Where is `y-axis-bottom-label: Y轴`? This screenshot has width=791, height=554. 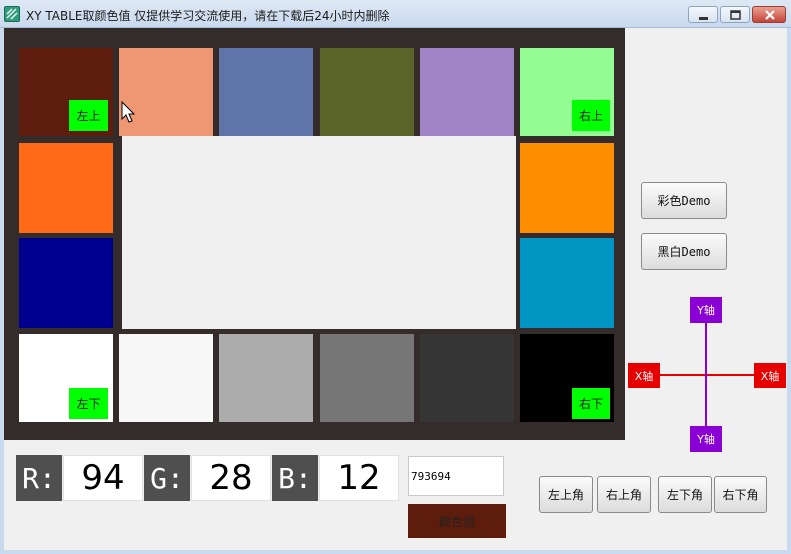
y-axis-bottom-label: Y轴 is located at coordinates (706, 439).